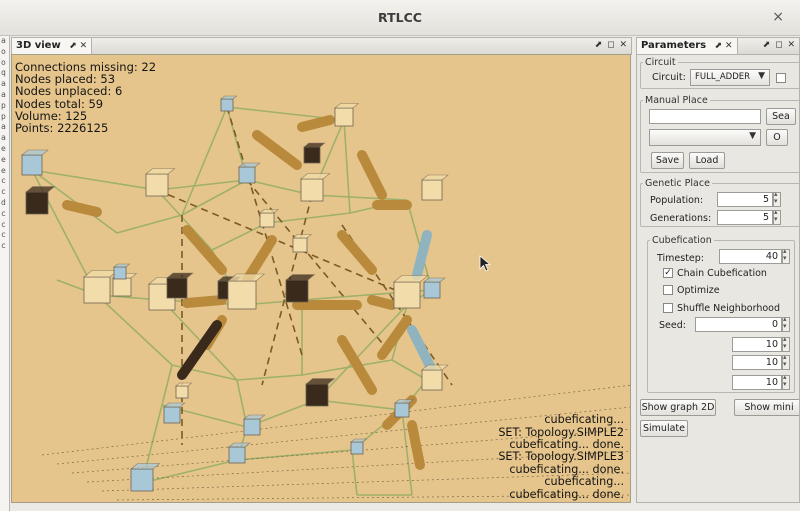 The width and height of the screenshot is (800, 511). I want to click on timestep-spinner, so click(786, 255).